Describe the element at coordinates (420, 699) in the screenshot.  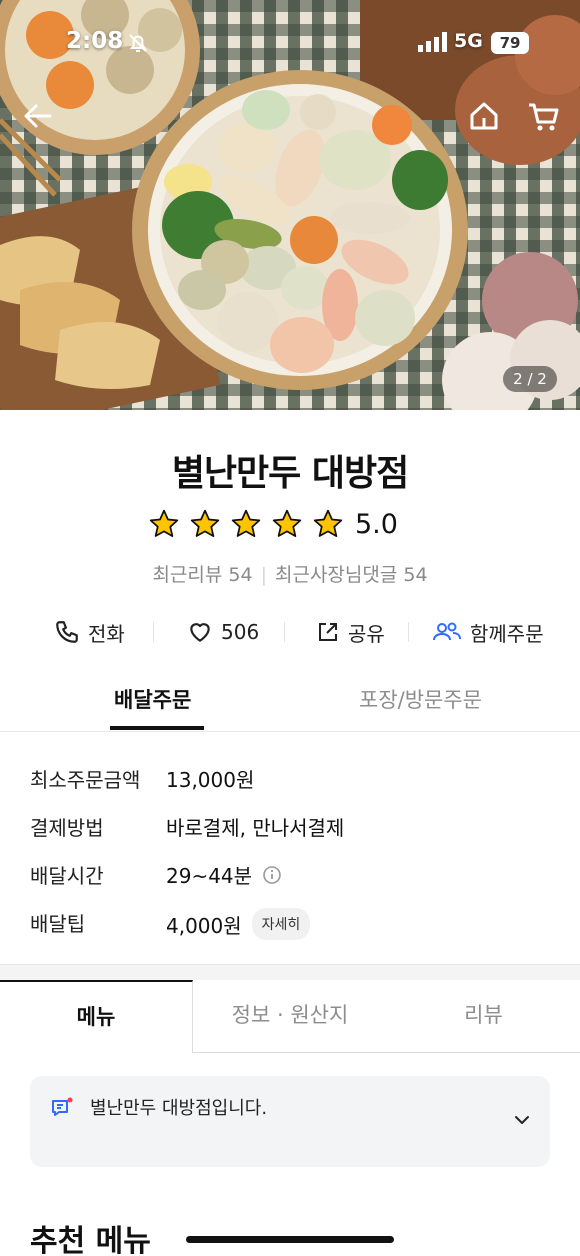
I see `tab-pickup-order: 포장/방문주문` at that location.